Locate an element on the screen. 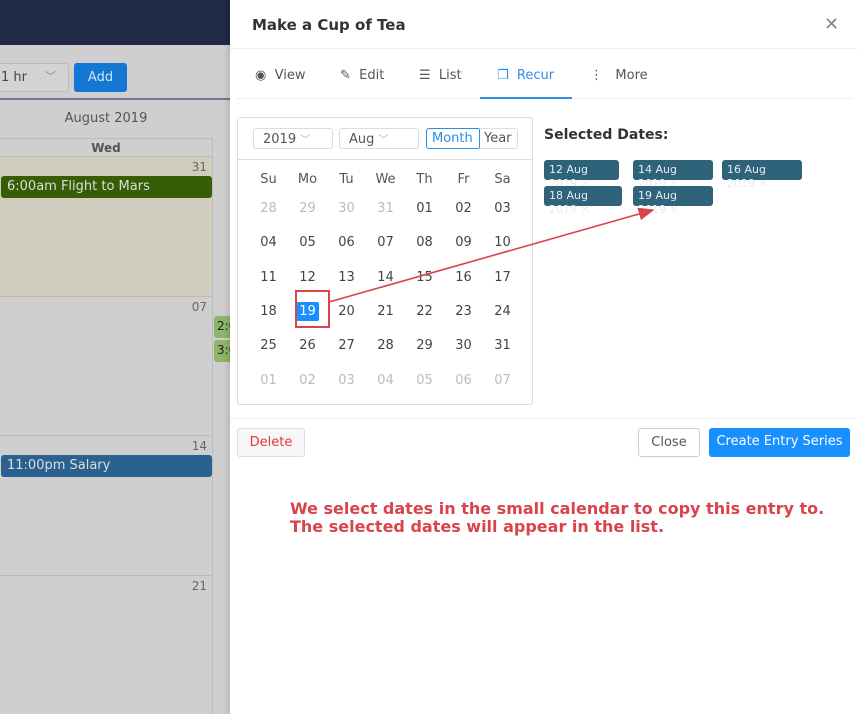  annotation-arrow is located at coordinates (491, 255).